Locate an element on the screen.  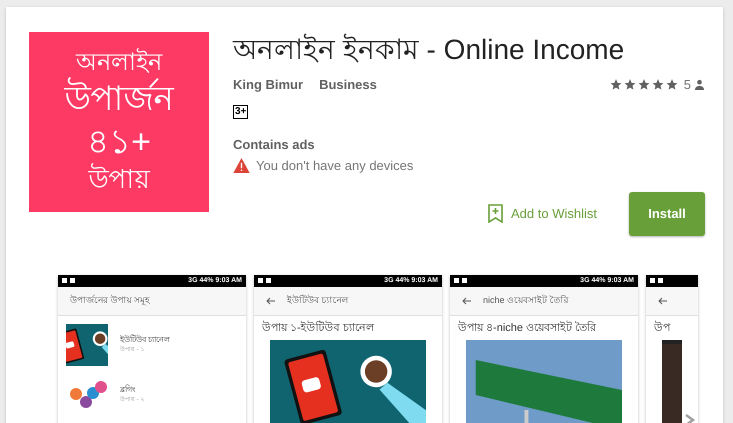
phone-heading: উপায় ৪-niche ওয়েবসাইট তৈরি is located at coordinates (528, 328).